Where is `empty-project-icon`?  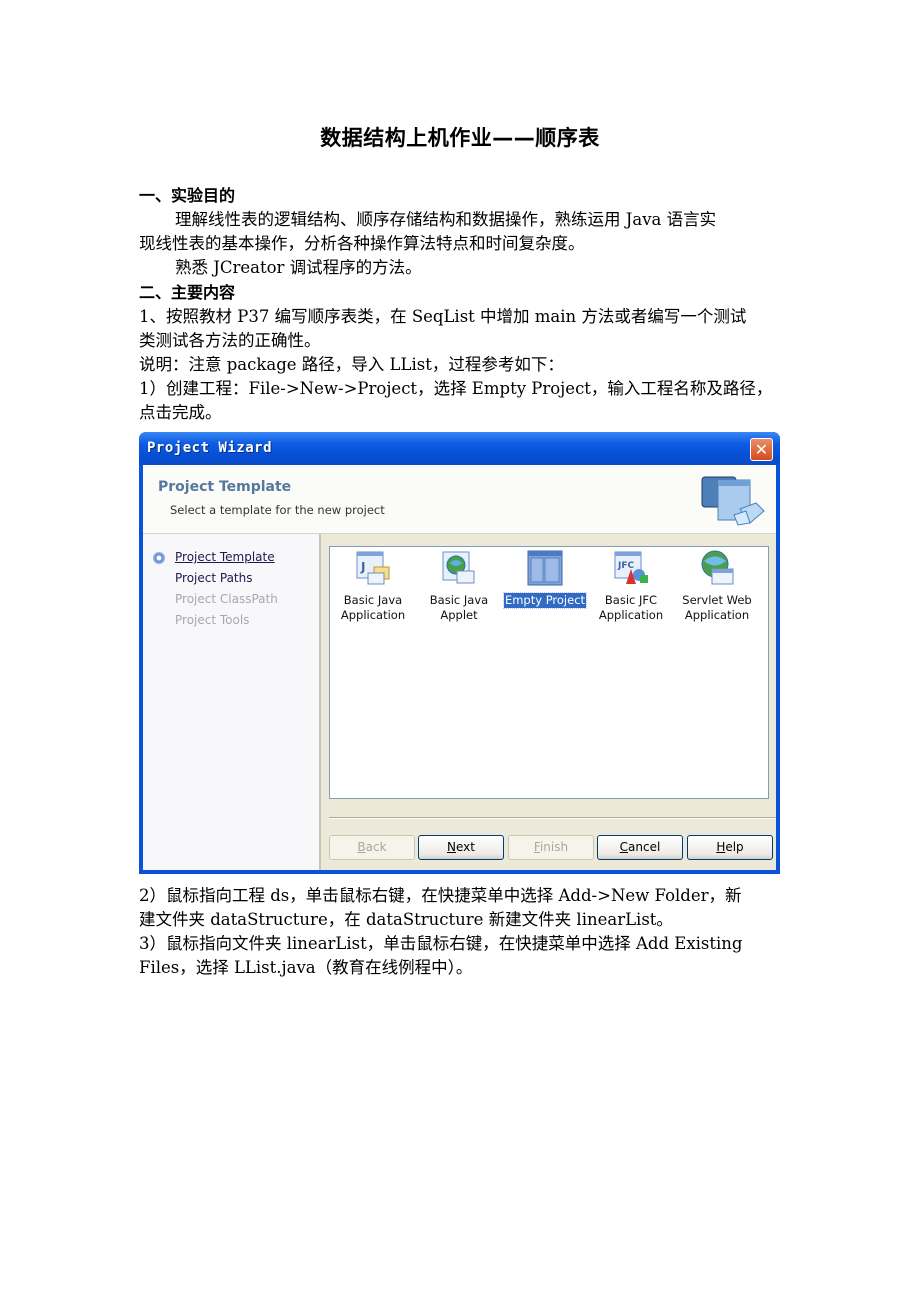
empty-project-icon is located at coordinates (545, 568).